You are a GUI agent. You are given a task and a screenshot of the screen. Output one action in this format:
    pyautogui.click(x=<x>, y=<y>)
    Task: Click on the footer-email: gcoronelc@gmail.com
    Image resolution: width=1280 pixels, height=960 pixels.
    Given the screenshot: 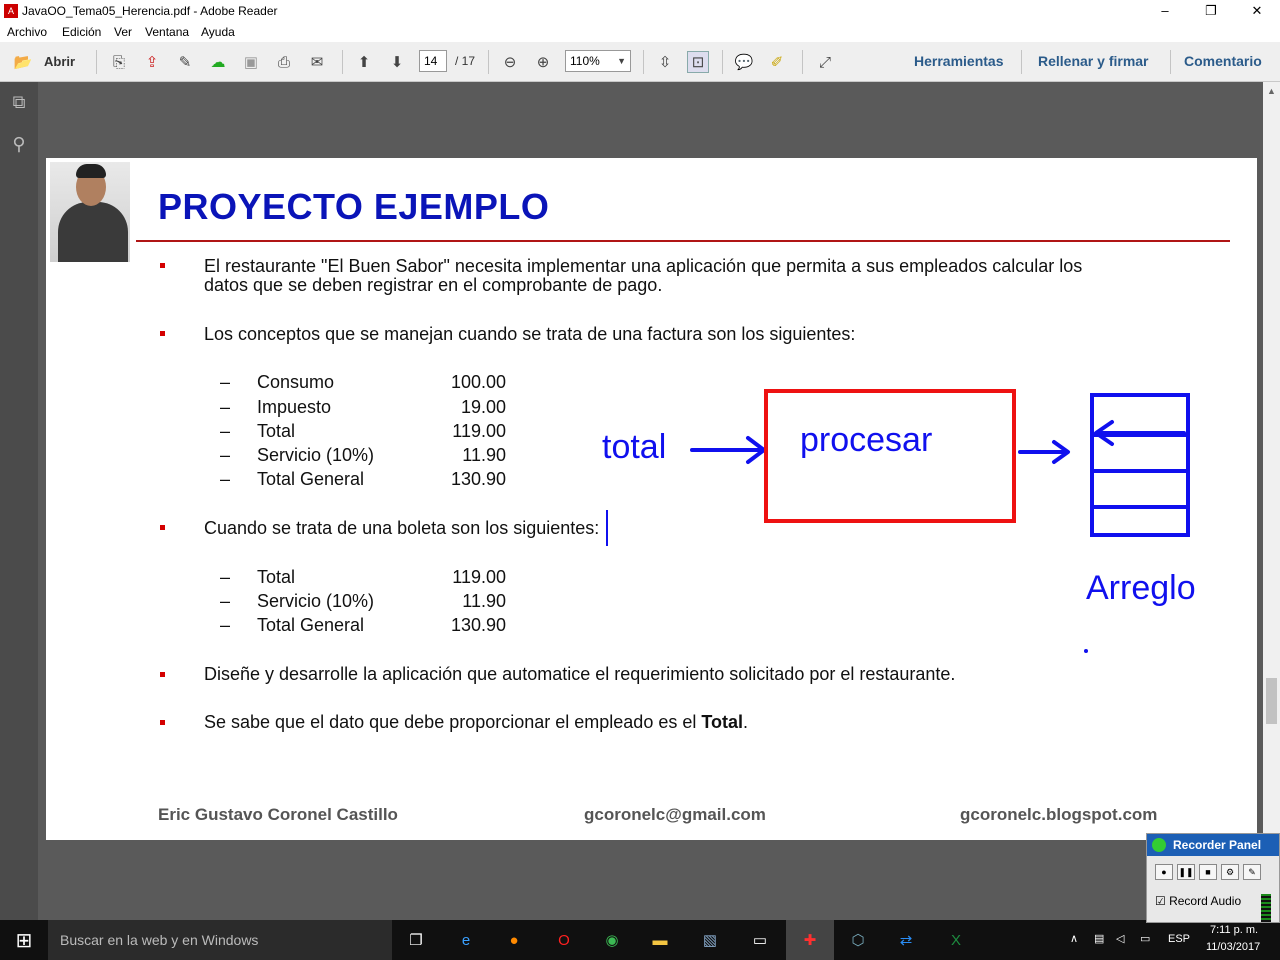 What is the action you would take?
    pyautogui.click(x=675, y=814)
    